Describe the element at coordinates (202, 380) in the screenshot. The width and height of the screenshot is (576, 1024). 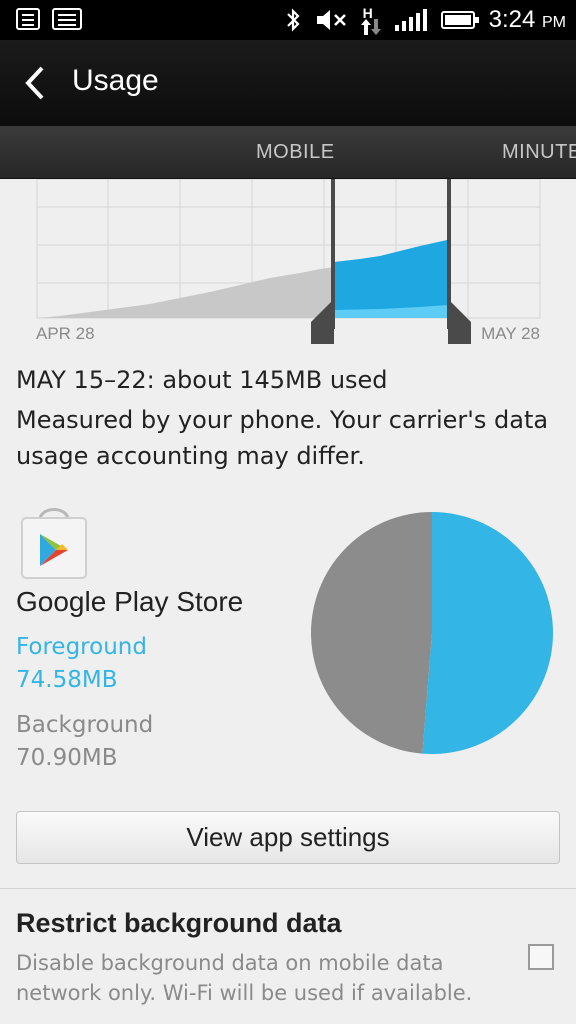
I see `usage-summary: MAY 15–22: about 145MB used` at that location.